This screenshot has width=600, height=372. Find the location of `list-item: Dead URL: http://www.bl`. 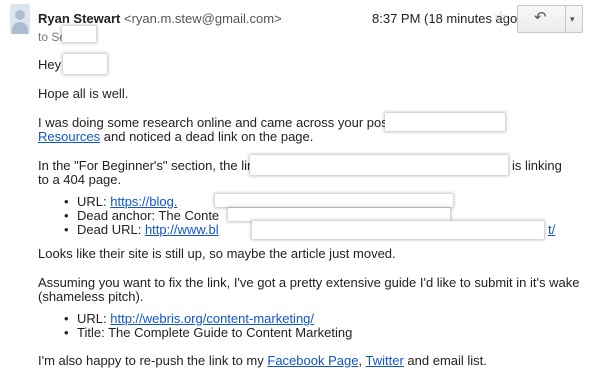

list-item: Dead URL: http://www.bl is located at coordinates (141, 230).